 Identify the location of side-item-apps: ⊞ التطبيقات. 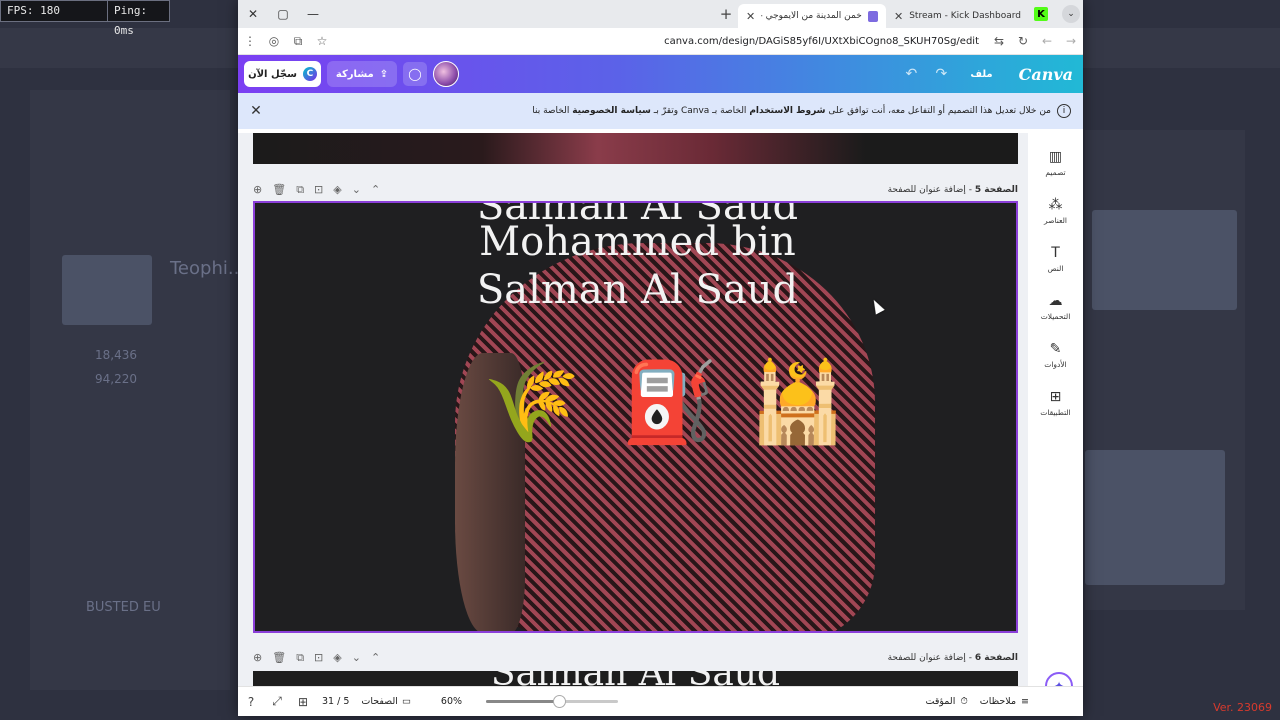
(1055, 403).